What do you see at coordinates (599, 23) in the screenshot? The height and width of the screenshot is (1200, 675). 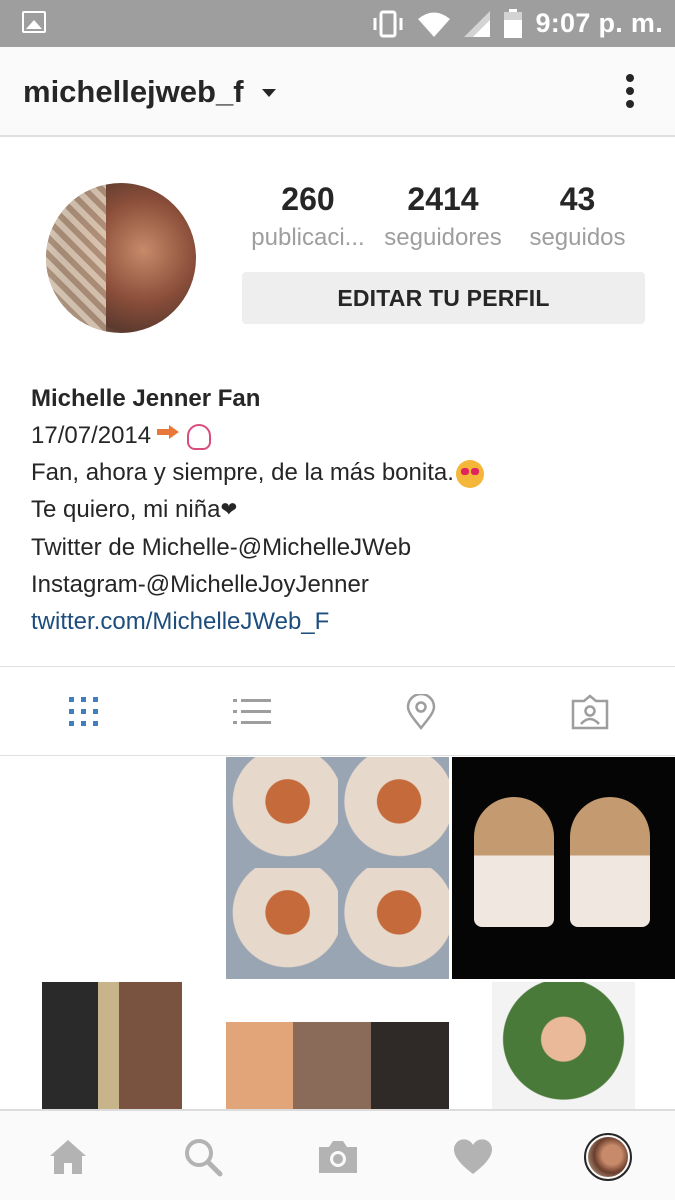 I see `clock-time: 9:07 p. m.` at bounding box center [599, 23].